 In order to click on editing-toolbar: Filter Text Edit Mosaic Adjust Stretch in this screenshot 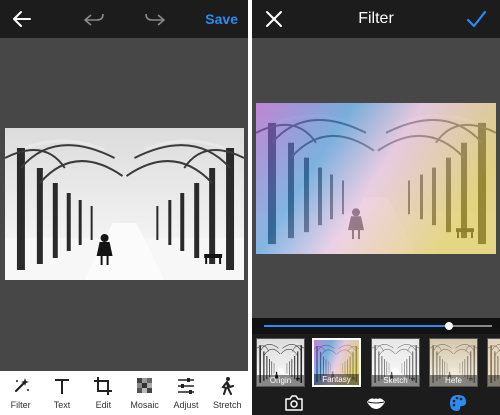, I will do `click(124, 393)`.